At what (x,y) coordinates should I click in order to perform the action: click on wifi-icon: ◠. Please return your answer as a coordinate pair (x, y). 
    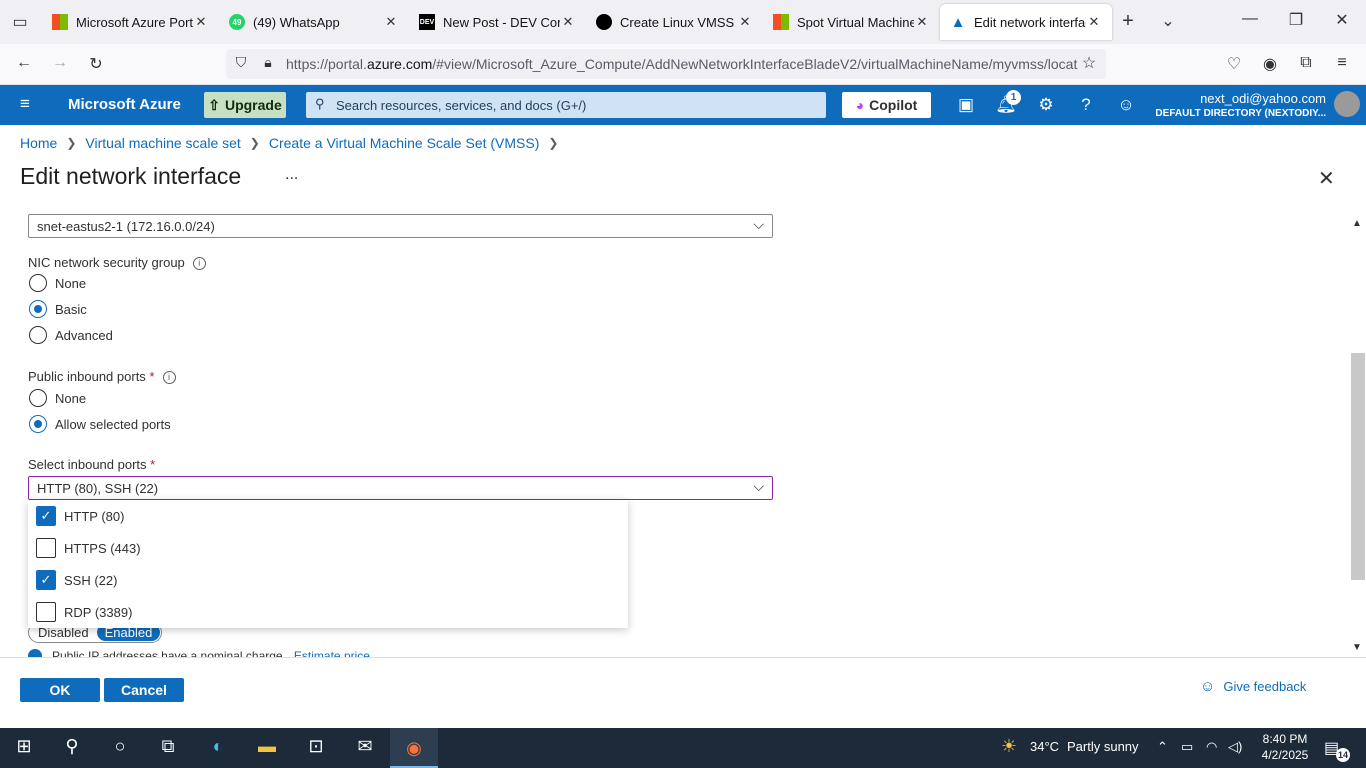
    Looking at the image, I should click on (1211, 747).